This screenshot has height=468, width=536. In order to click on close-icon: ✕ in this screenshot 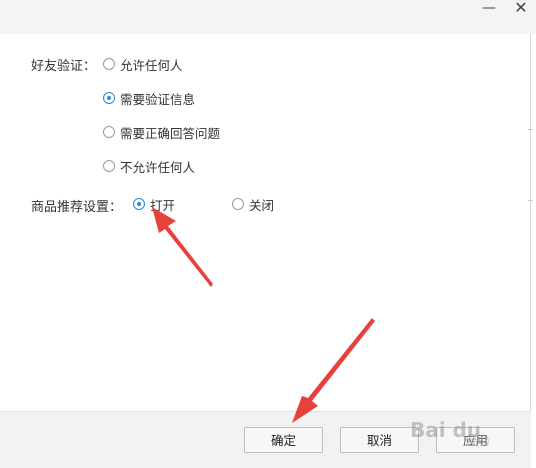, I will do `click(521, 9)`.